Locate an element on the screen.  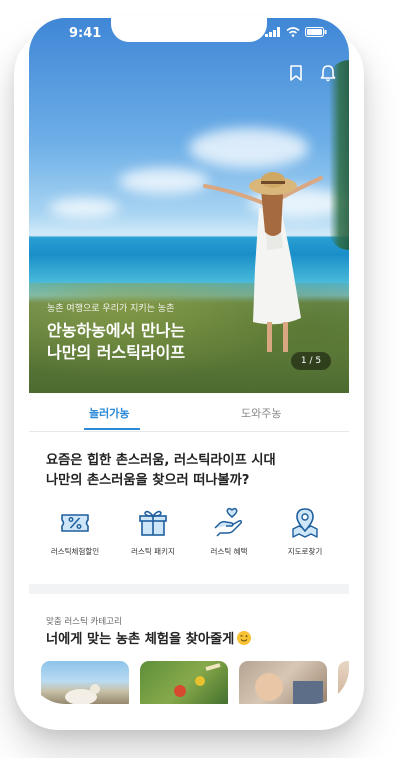
hero-title: 안농하농에서 만나는 나만의 러스틱라이프 is located at coordinates (147, 342).